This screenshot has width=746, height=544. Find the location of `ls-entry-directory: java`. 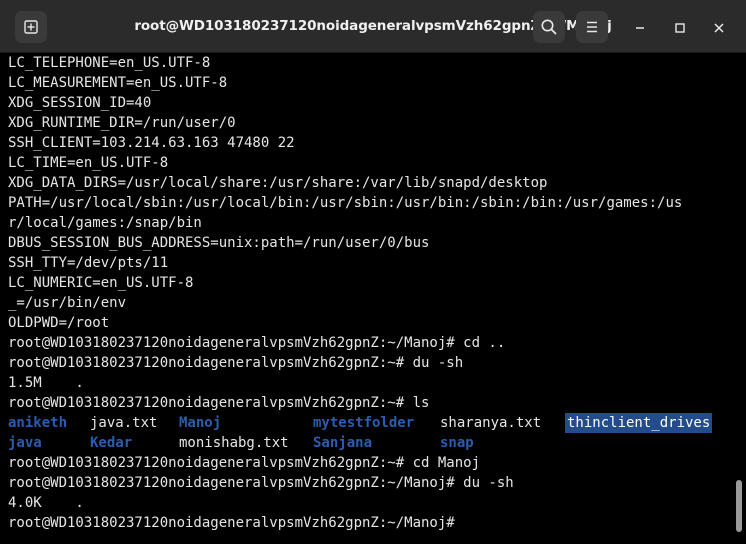

ls-entry-directory: java is located at coordinates (25, 443).